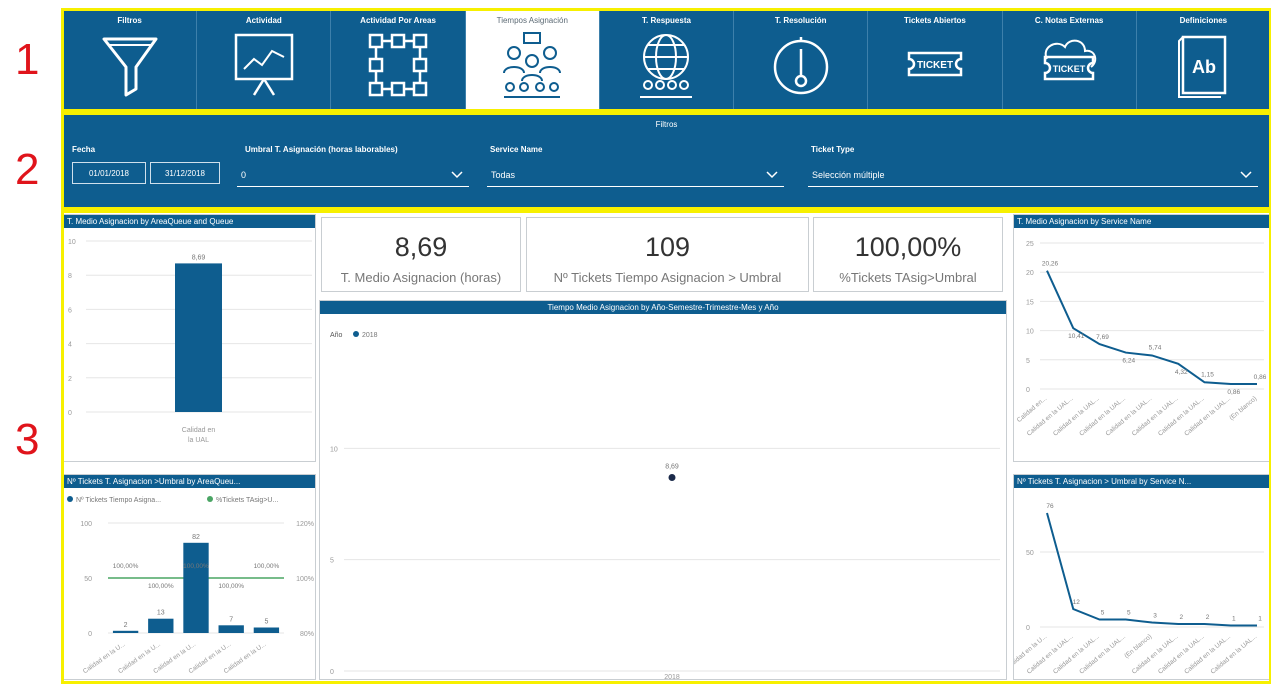  I want to click on highlight-frame-filters, so click(666, 161).